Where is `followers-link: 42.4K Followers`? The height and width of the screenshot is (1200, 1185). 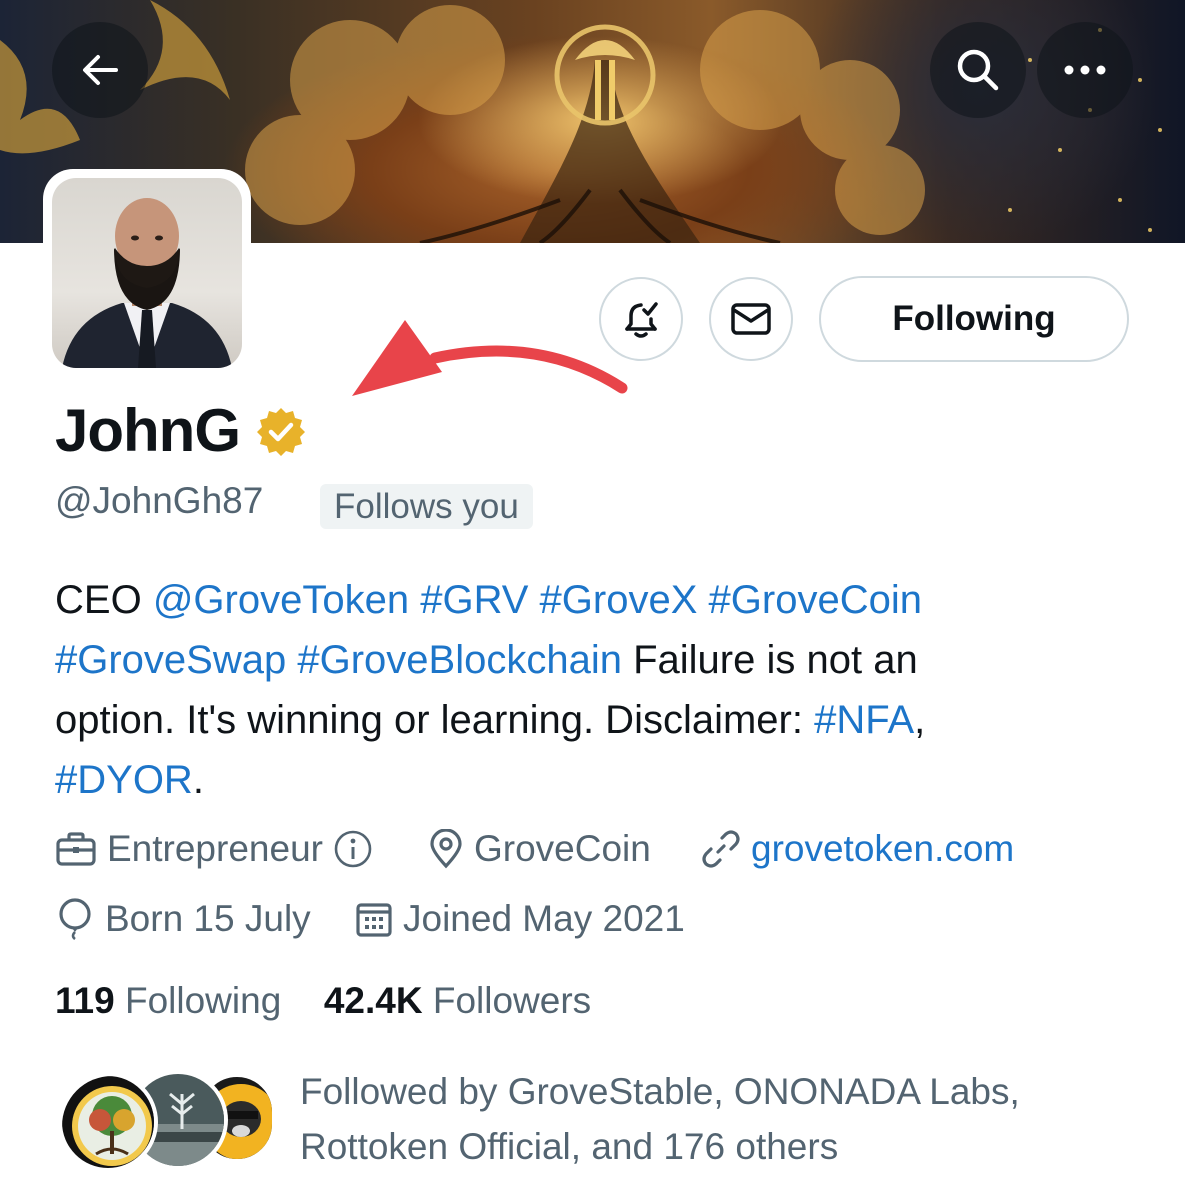 followers-link: 42.4K Followers is located at coordinates (457, 1000).